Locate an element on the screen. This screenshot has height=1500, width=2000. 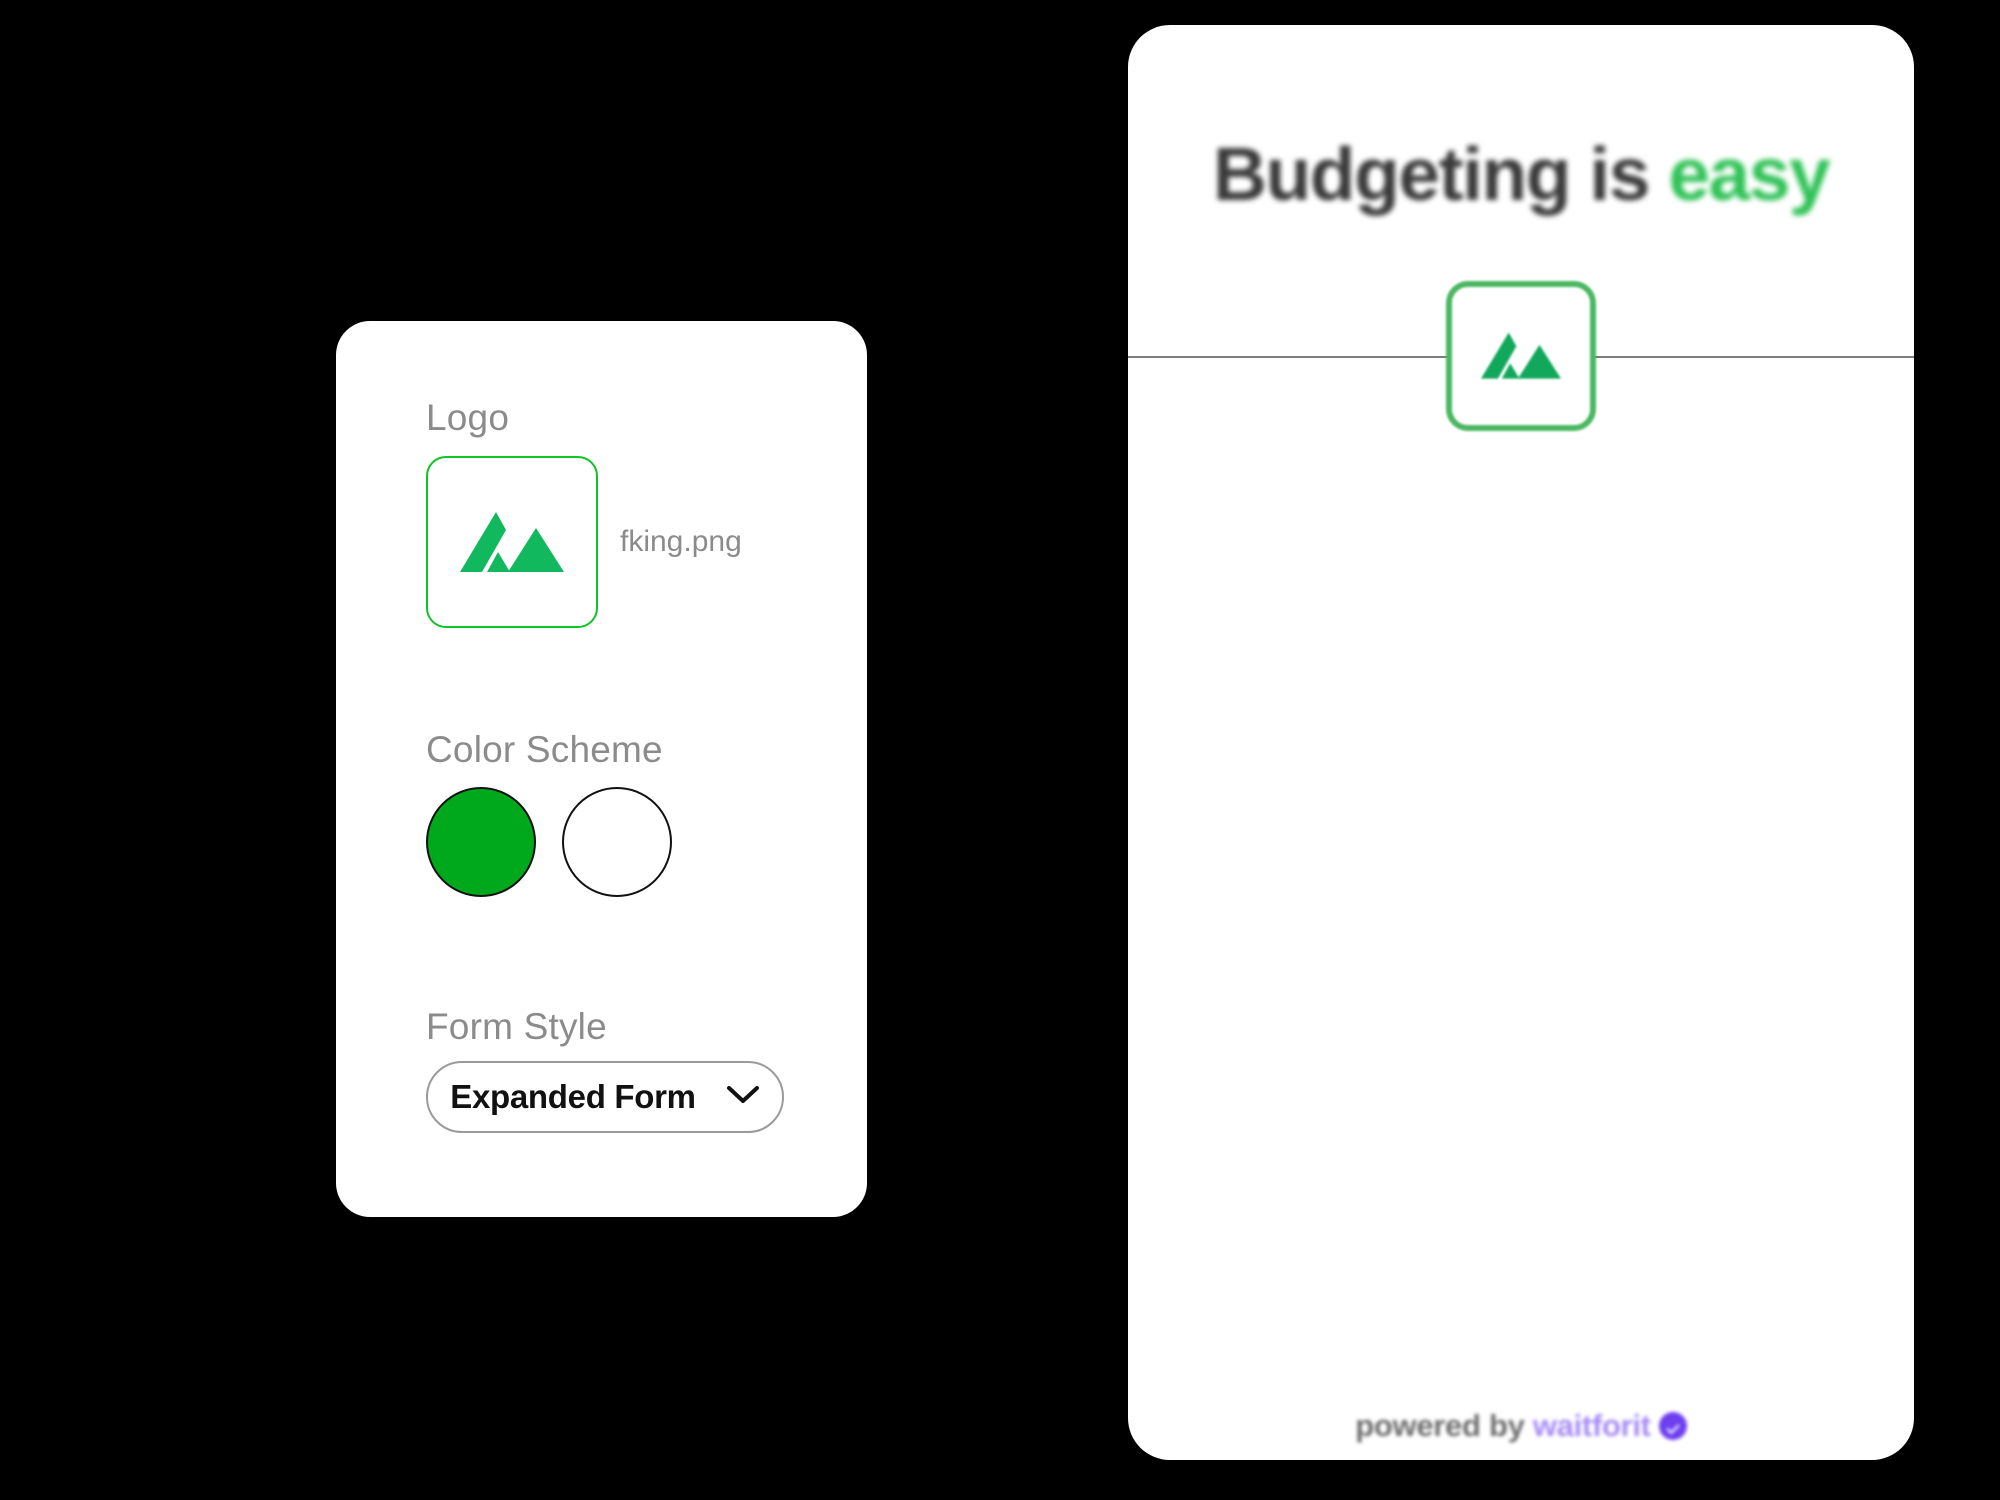
verified-check-icon is located at coordinates (1672, 1426).